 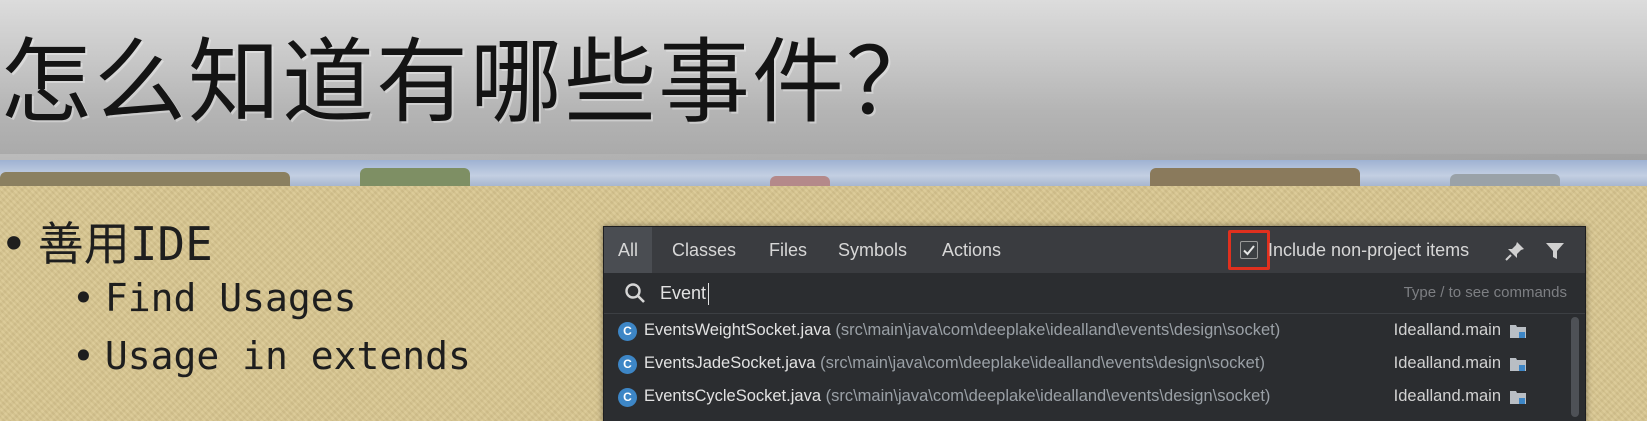 What do you see at coordinates (732, 396) in the screenshot?
I see `result-filename: EventsCycleSocket.java` at bounding box center [732, 396].